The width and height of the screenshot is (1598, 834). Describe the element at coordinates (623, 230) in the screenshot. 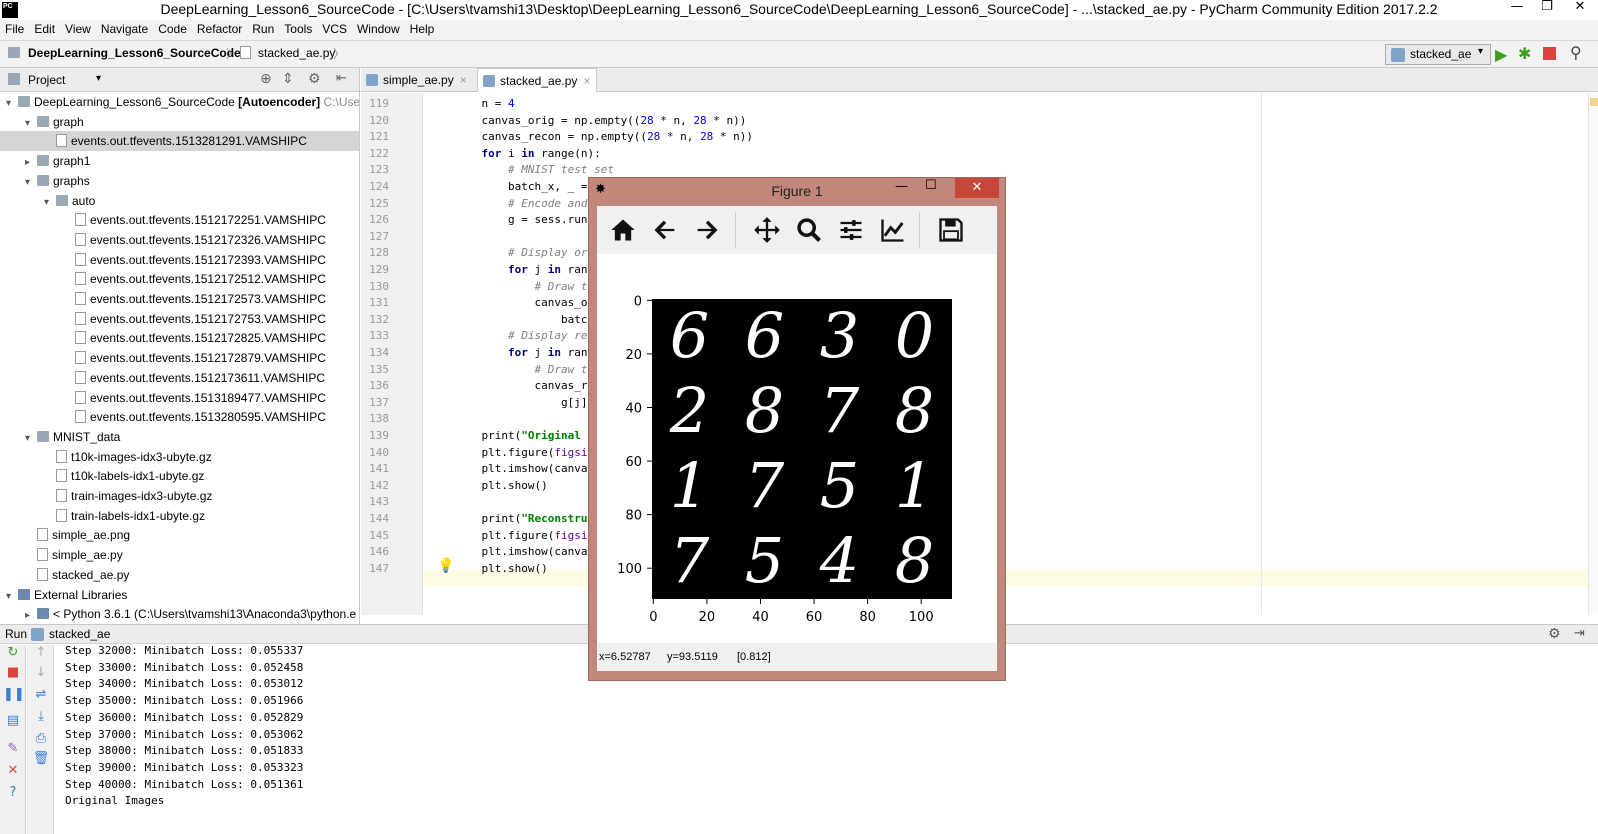

I see `home-icon` at that location.